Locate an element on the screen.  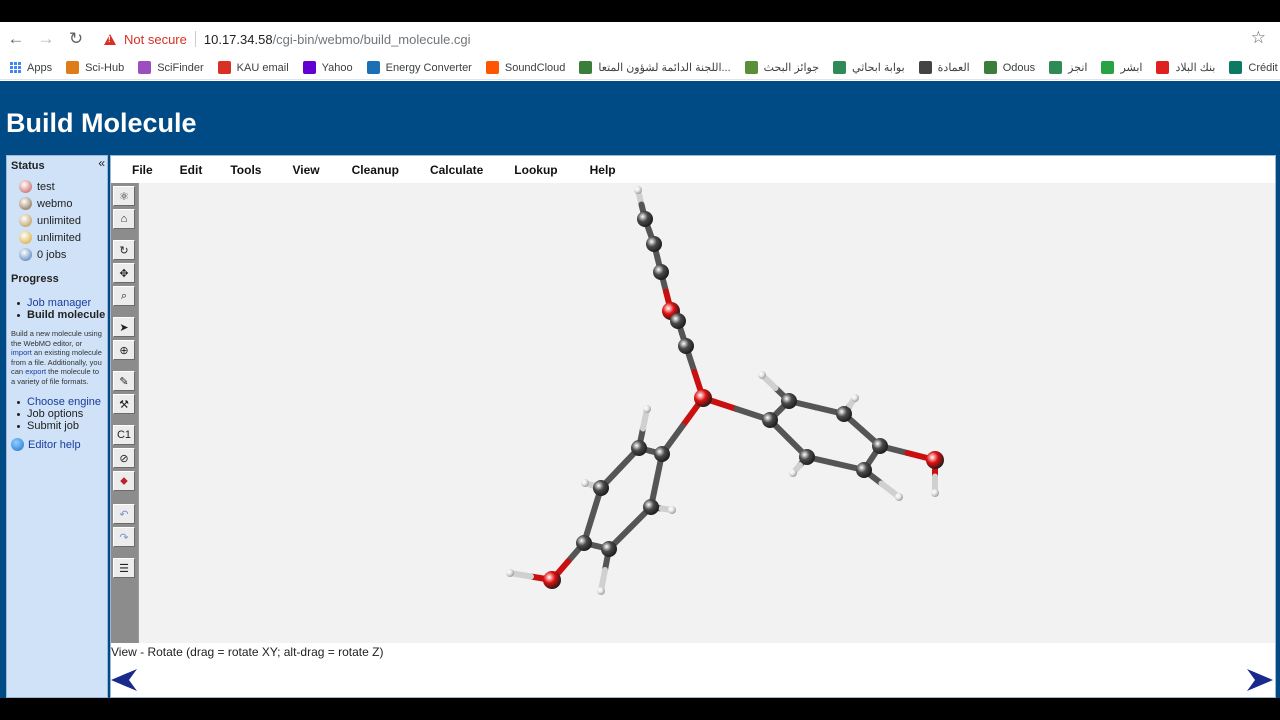
comprehensive-tool: ⬥ is located at coordinates (124, 481).